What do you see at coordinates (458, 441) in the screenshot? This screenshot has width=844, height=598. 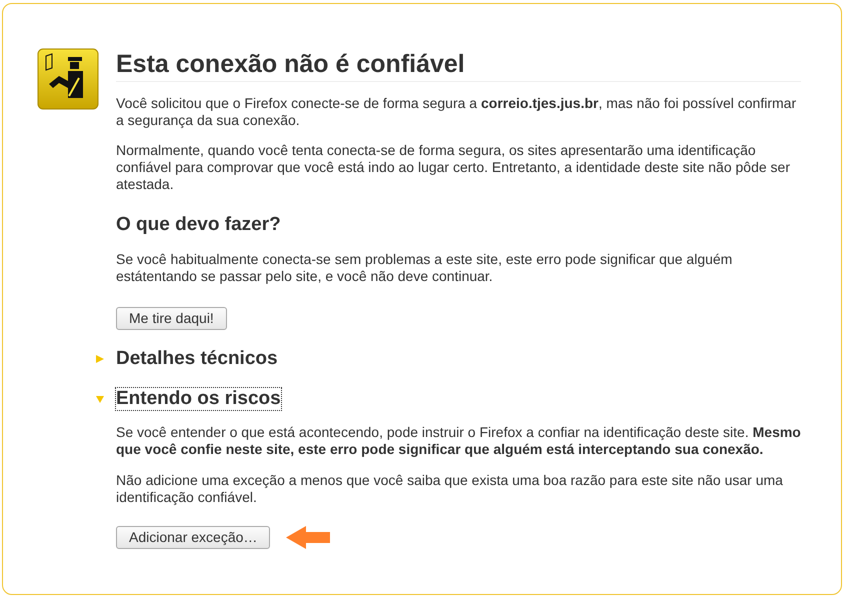 I see `paragraph: Se você entender o que está acontecendo, pode instruir o Firefox a confiar na identificação deste site. Mesmo que você confie neste site, este erro pode significar que alguém está interceptando sua conexão.` at bounding box center [458, 441].